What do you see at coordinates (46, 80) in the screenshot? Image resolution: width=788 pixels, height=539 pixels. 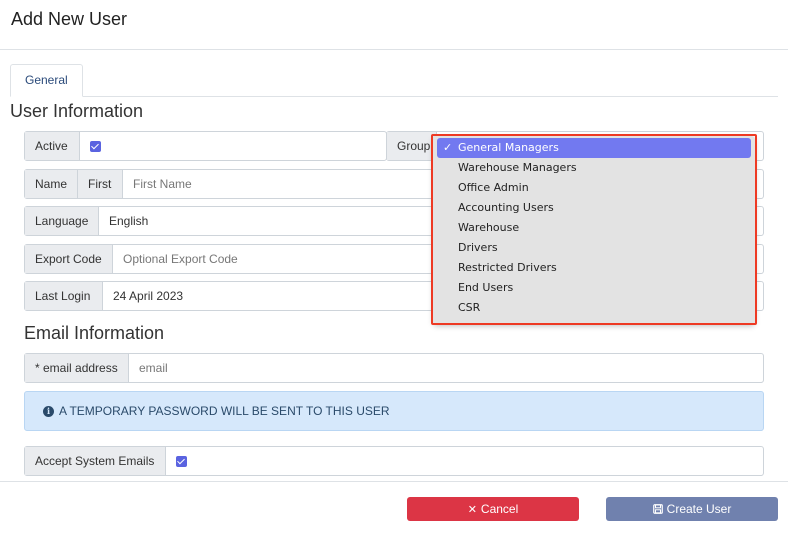 I see `tab-general: General` at bounding box center [46, 80].